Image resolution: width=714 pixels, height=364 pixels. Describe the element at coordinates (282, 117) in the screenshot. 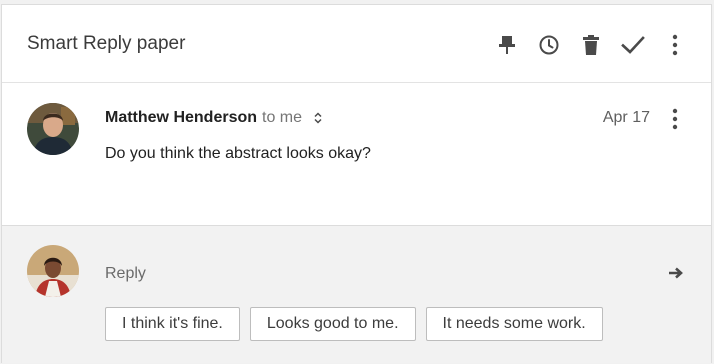

I see `recipient-label: to me` at that location.